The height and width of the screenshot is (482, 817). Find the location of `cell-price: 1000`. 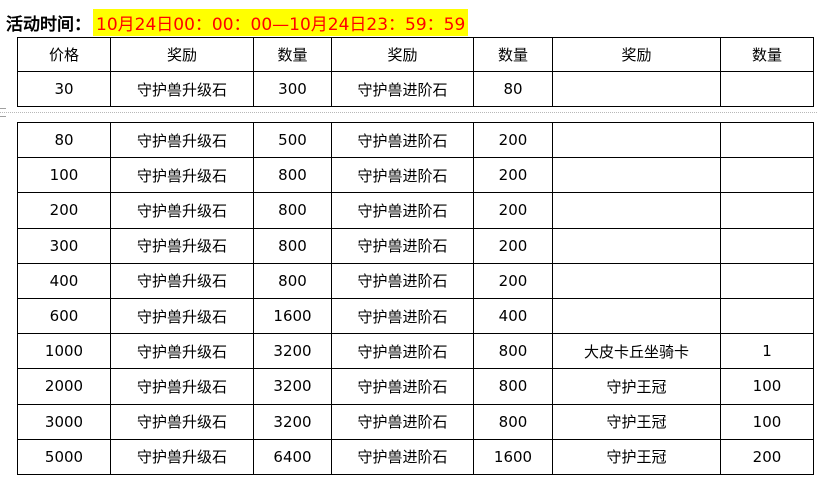

cell-price: 1000 is located at coordinates (64, 351).